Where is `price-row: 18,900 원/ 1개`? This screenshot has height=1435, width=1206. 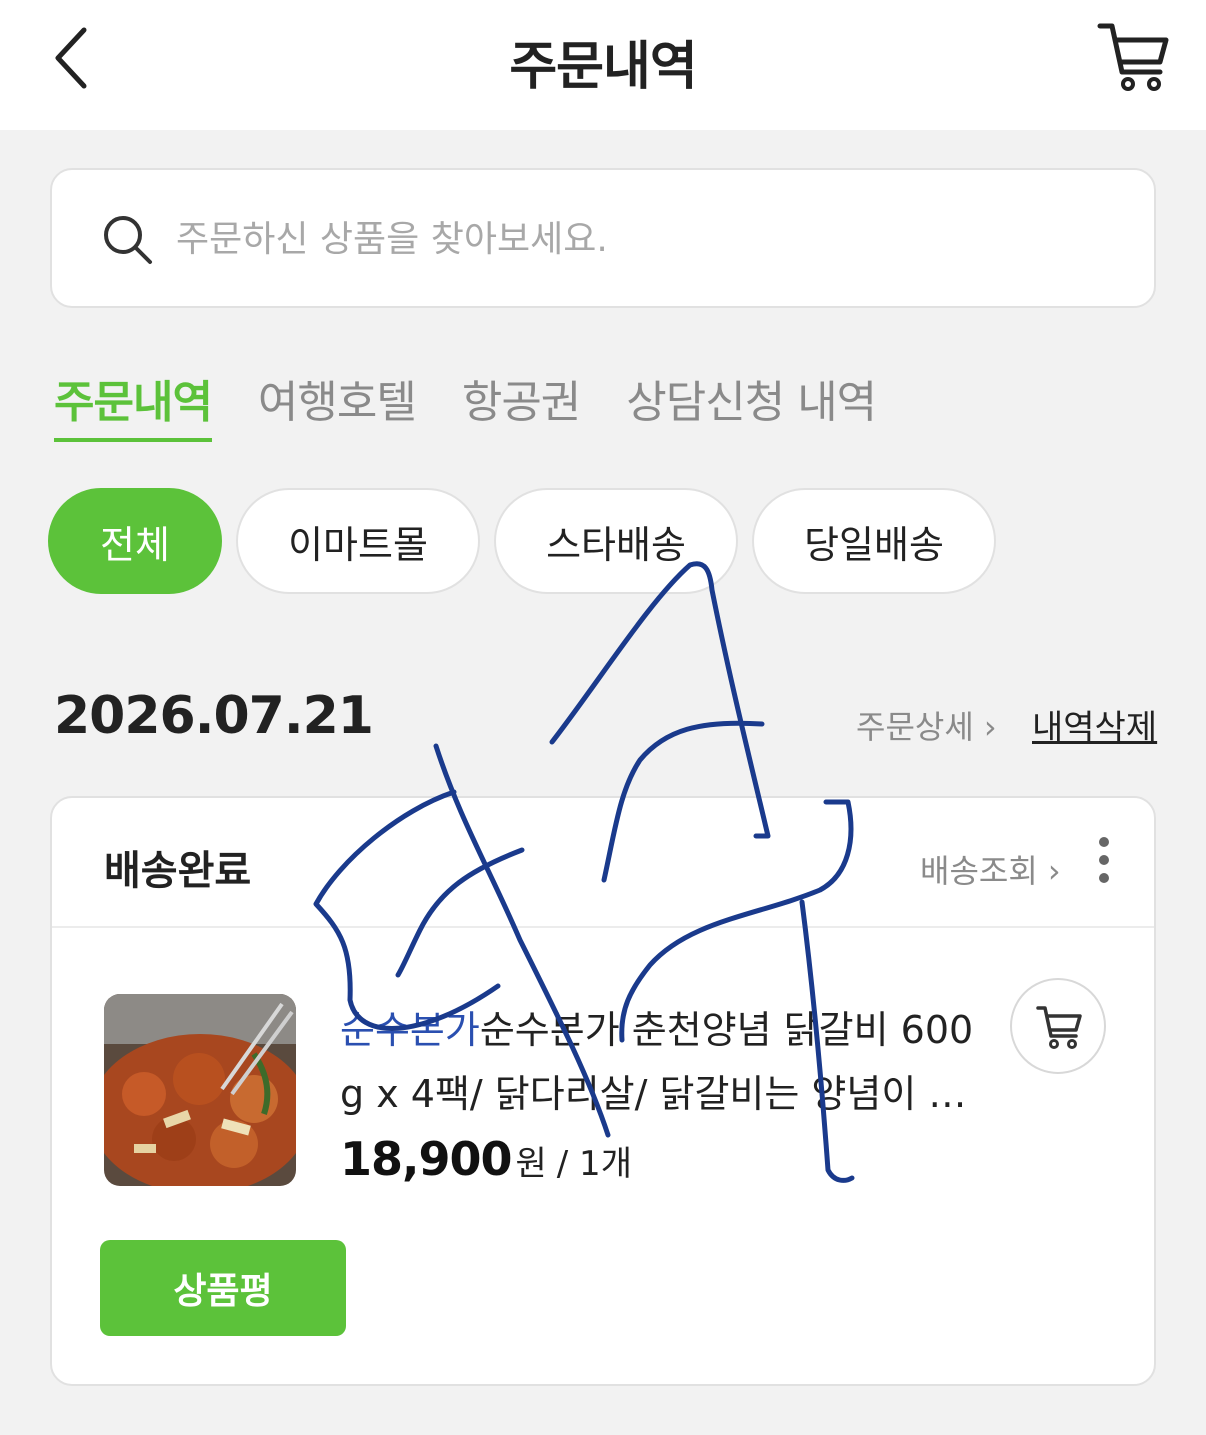
price-row: 18,900 원/ 1개 is located at coordinates (486, 1159).